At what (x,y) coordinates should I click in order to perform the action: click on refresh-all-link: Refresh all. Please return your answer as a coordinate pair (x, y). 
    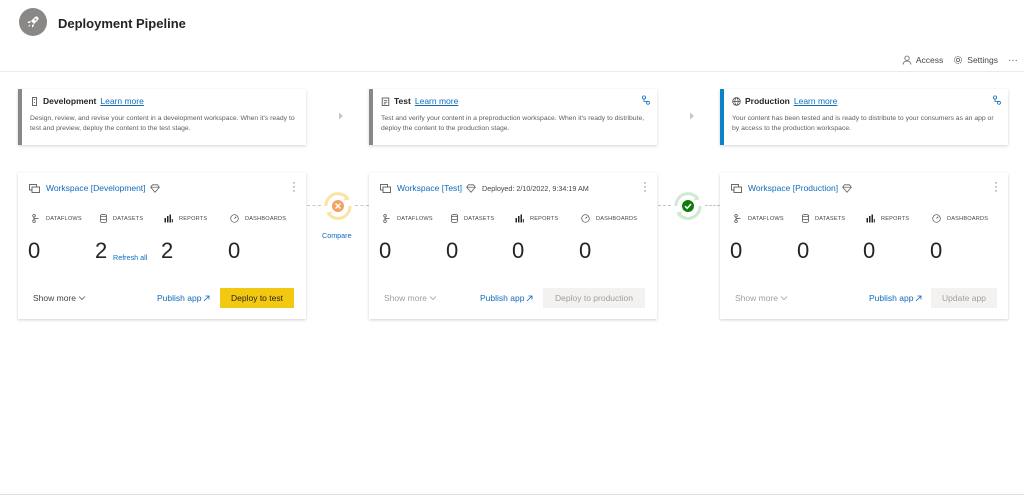
    Looking at the image, I should click on (130, 257).